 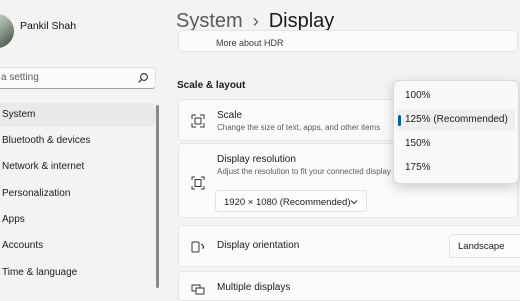 I want to click on sidebar-scrollbar, so click(x=157, y=196).